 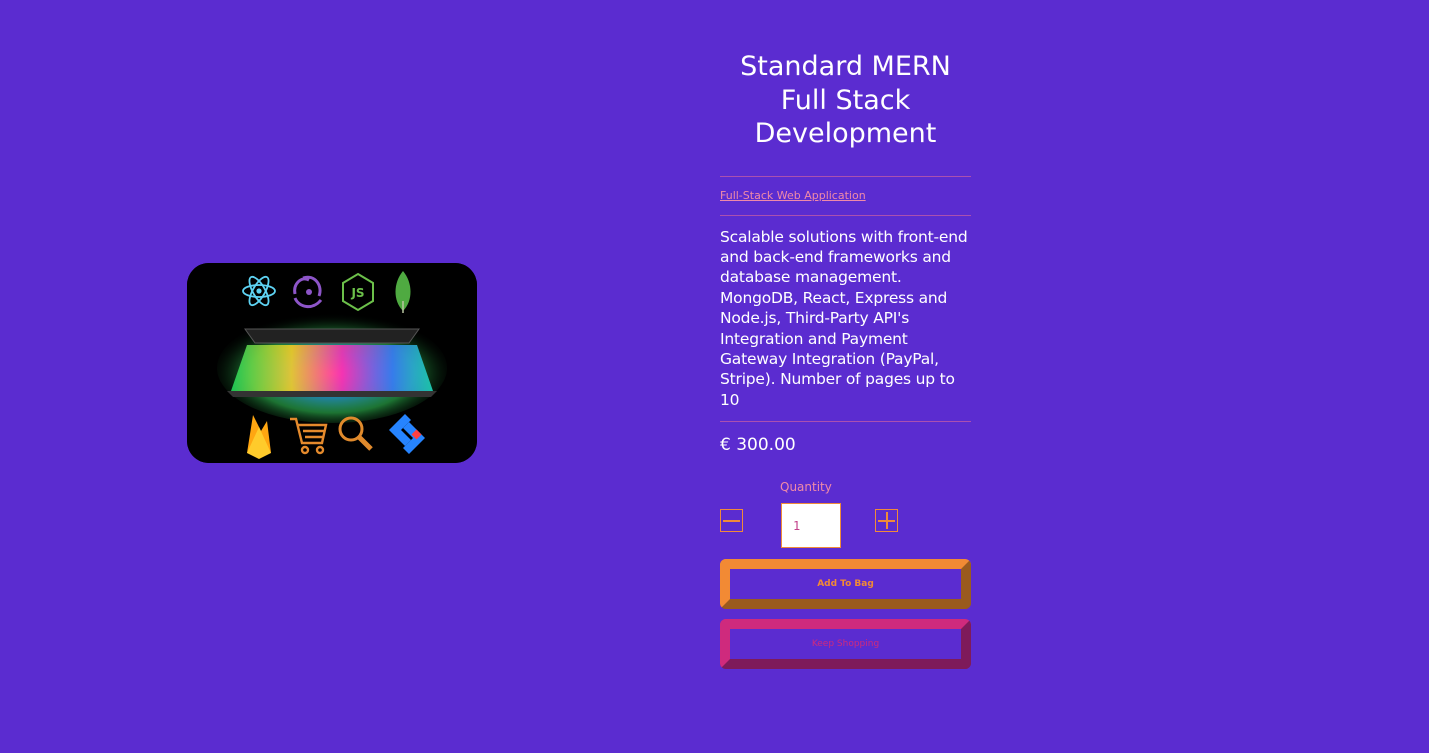 I want to click on minus-icon, so click(x=731, y=520).